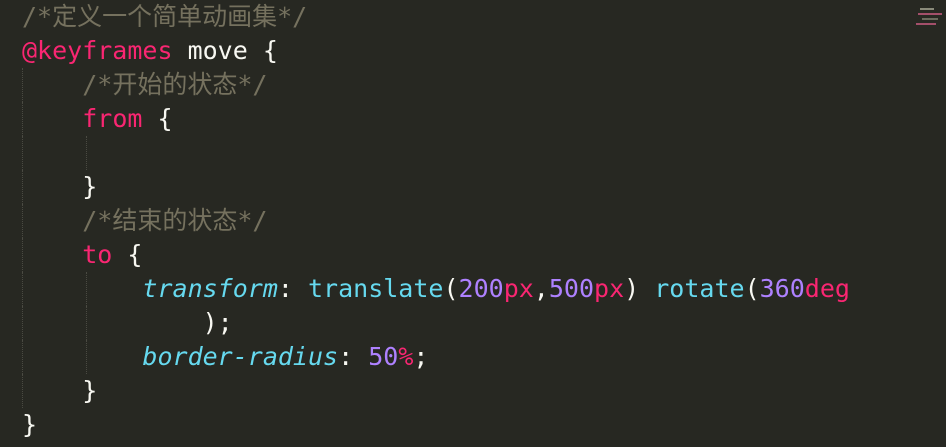 The width and height of the screenshot is (946, 447). What do you see at coordinates (240, 356) in the screenshot?
I see `css-property: border-radius` at bounding box center [240, 356].